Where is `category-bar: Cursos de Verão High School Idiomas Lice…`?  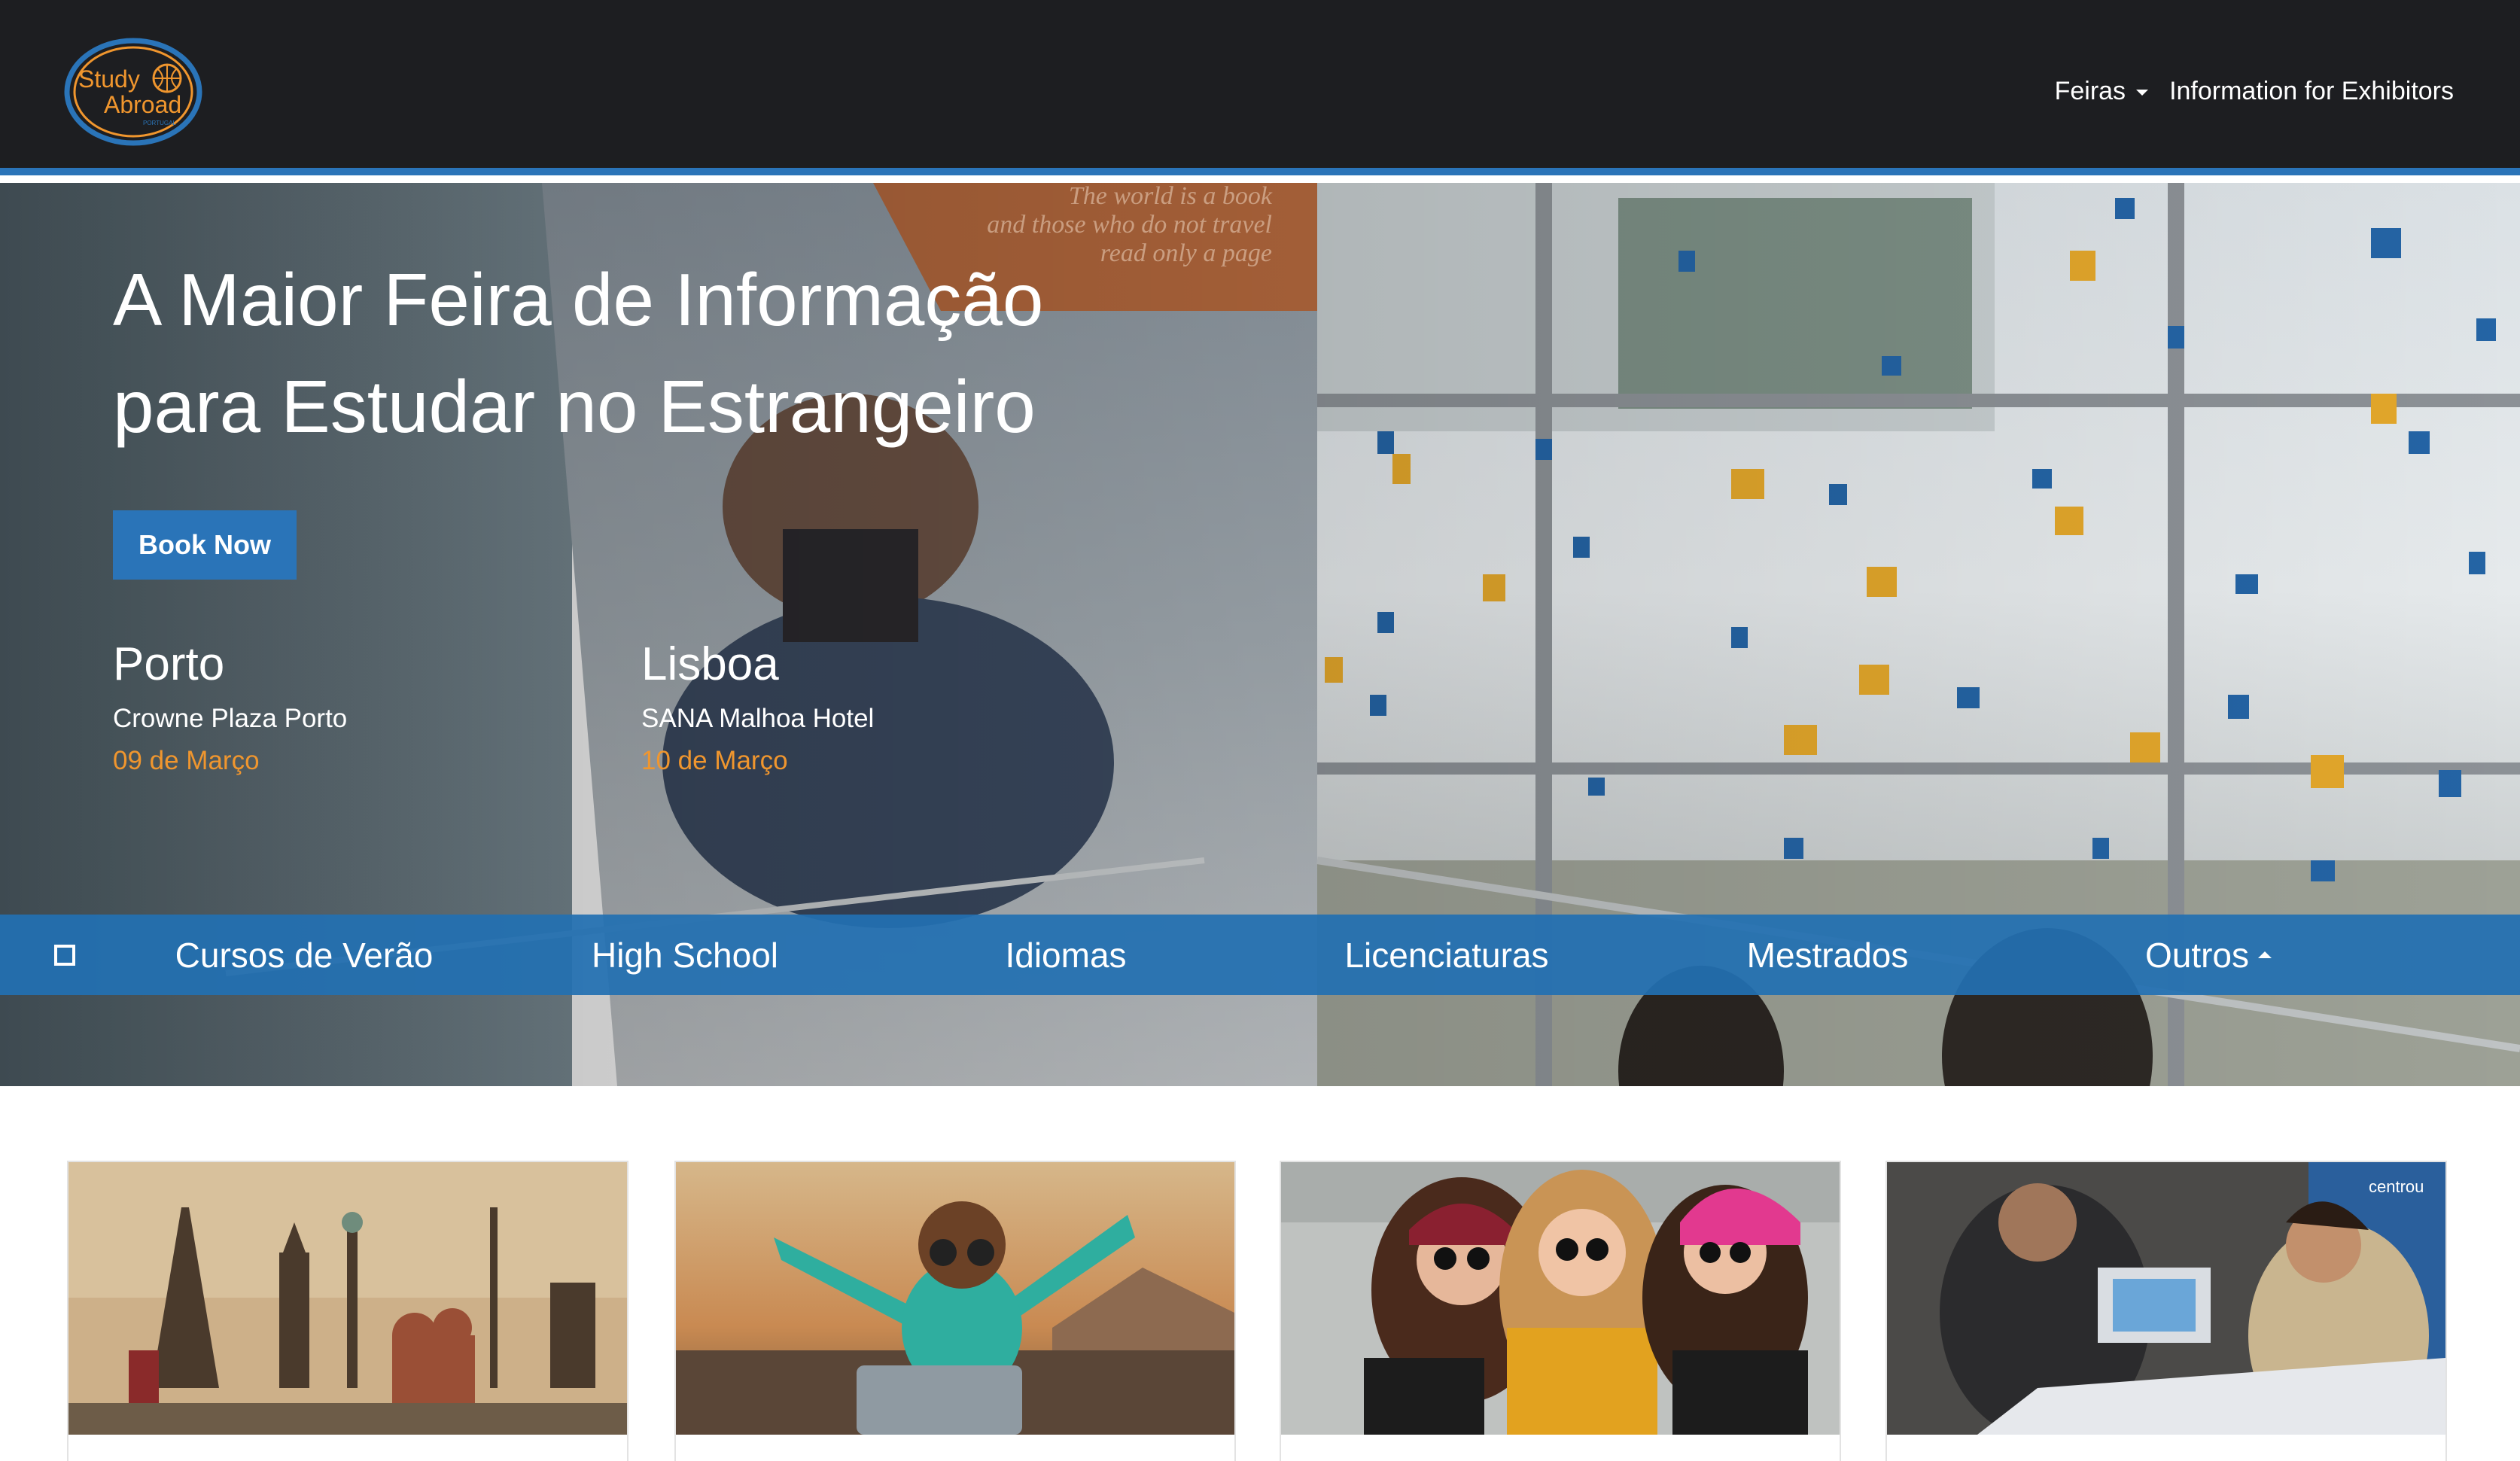 category-bar: Cursos de Verão High School Idiomas Lice… is located at coordinates (1260, 955).